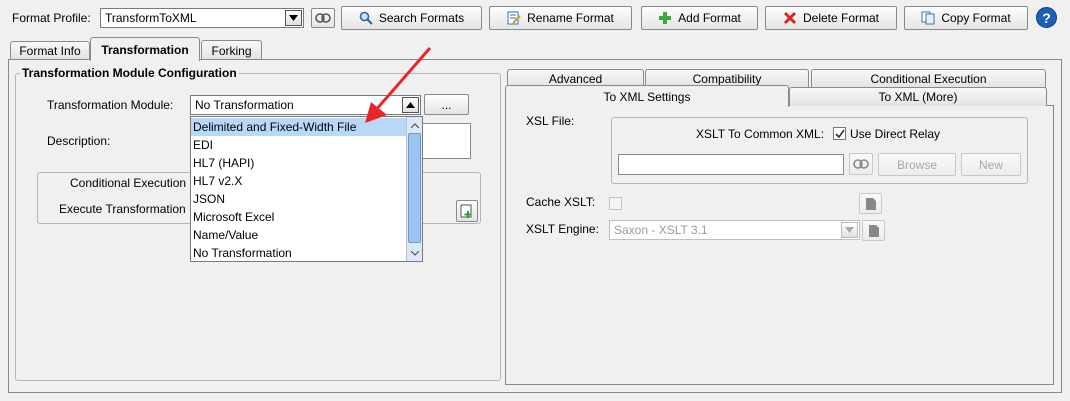 The width and height of the screenshot is (1070, 401). What do you see at coordinates (928, 18) in the screenshot?
I see `copy-icon` at bounding box center [928, 18].